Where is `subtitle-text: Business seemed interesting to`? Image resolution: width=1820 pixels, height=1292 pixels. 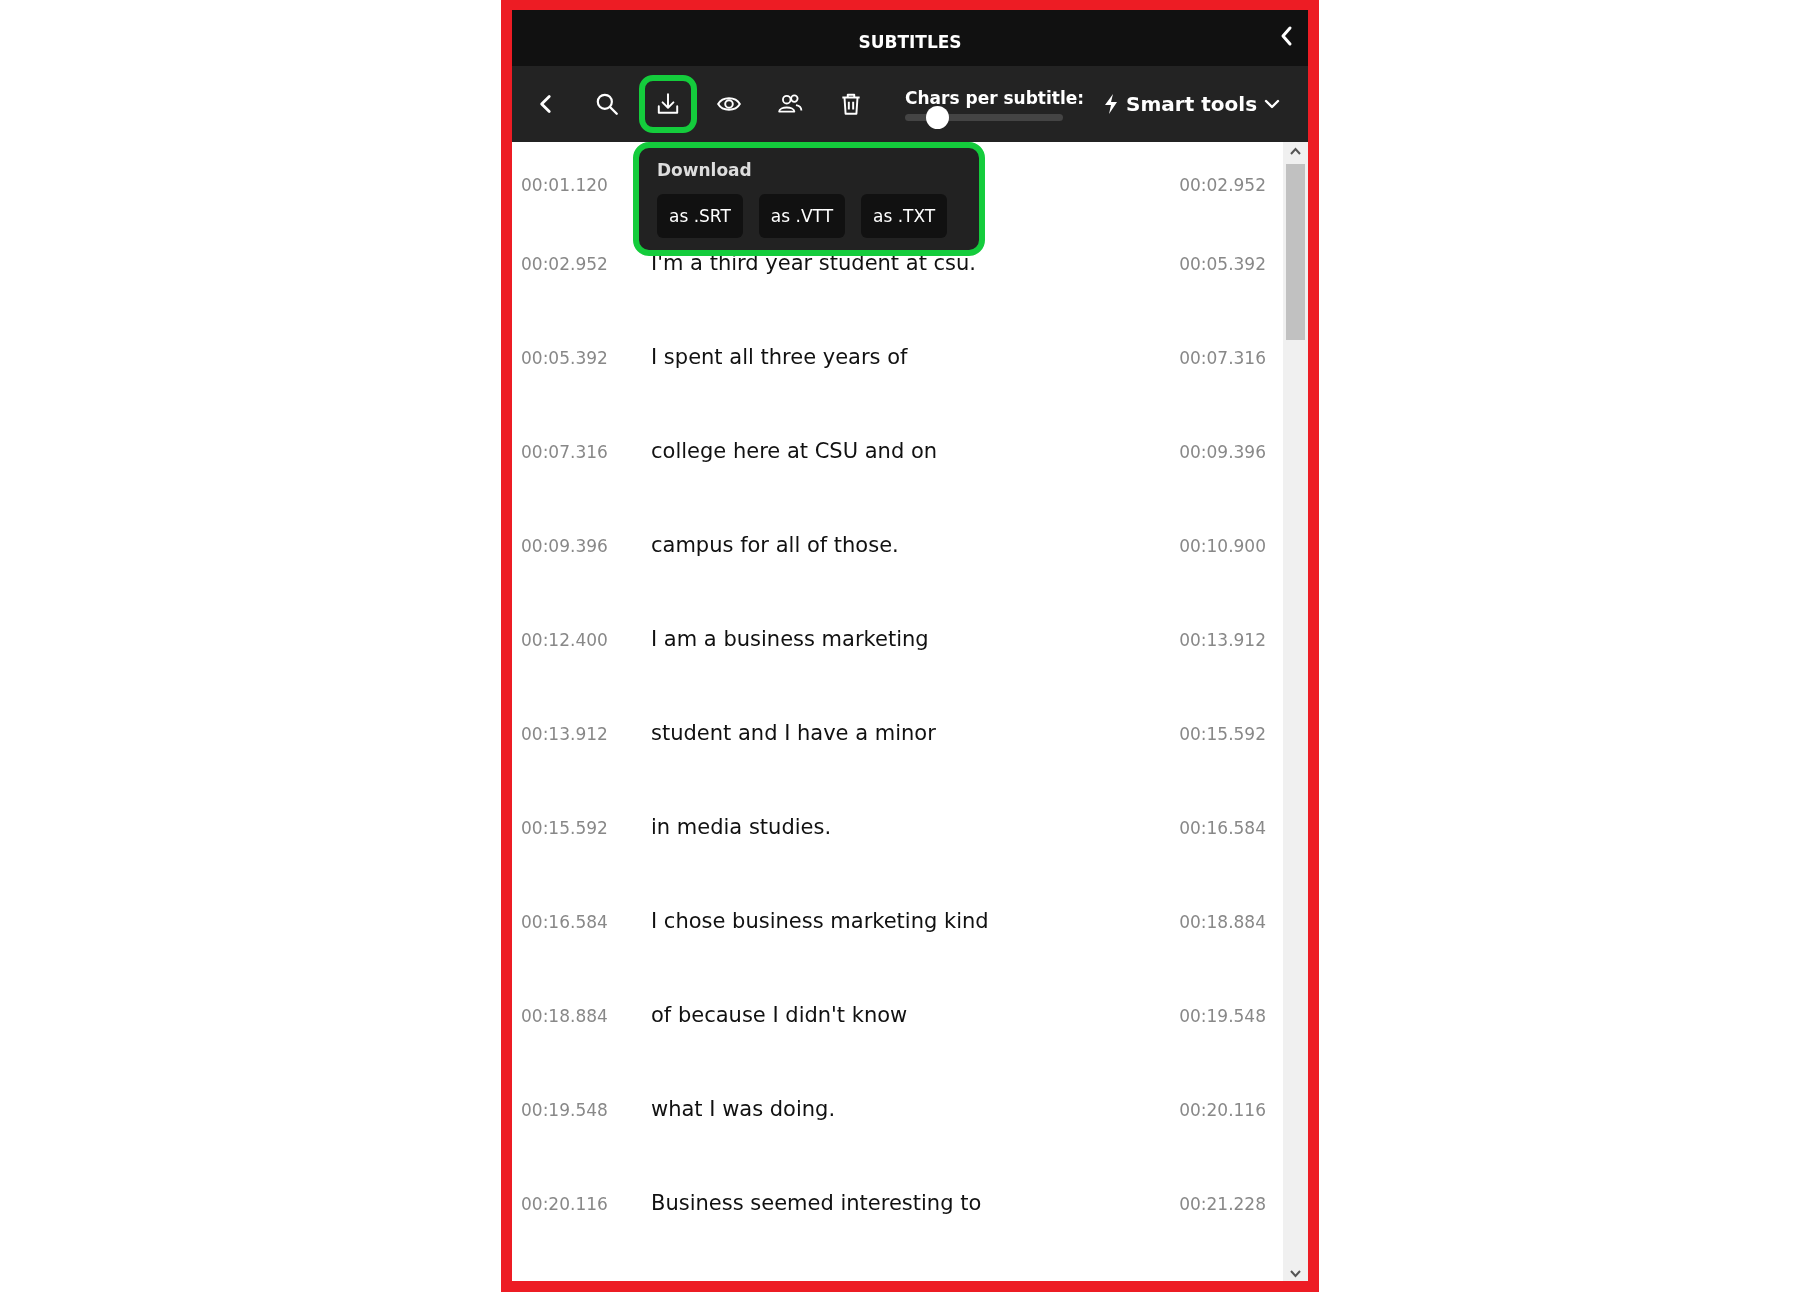
subtitle-text: Business seemed interesting to is located at coordinates (816, 1203).